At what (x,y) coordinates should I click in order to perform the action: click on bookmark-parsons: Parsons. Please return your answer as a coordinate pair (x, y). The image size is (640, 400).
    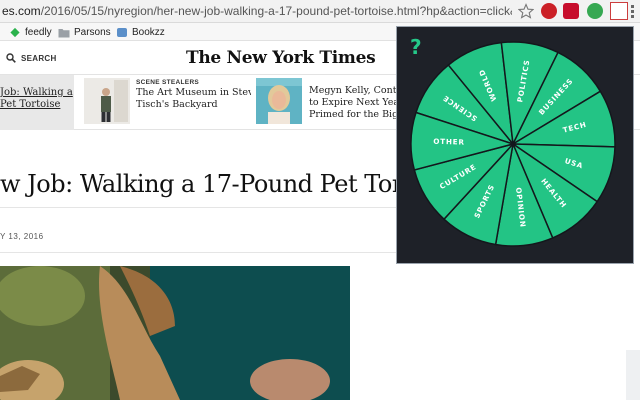
    Looking at the image, I should click on (84, 32).